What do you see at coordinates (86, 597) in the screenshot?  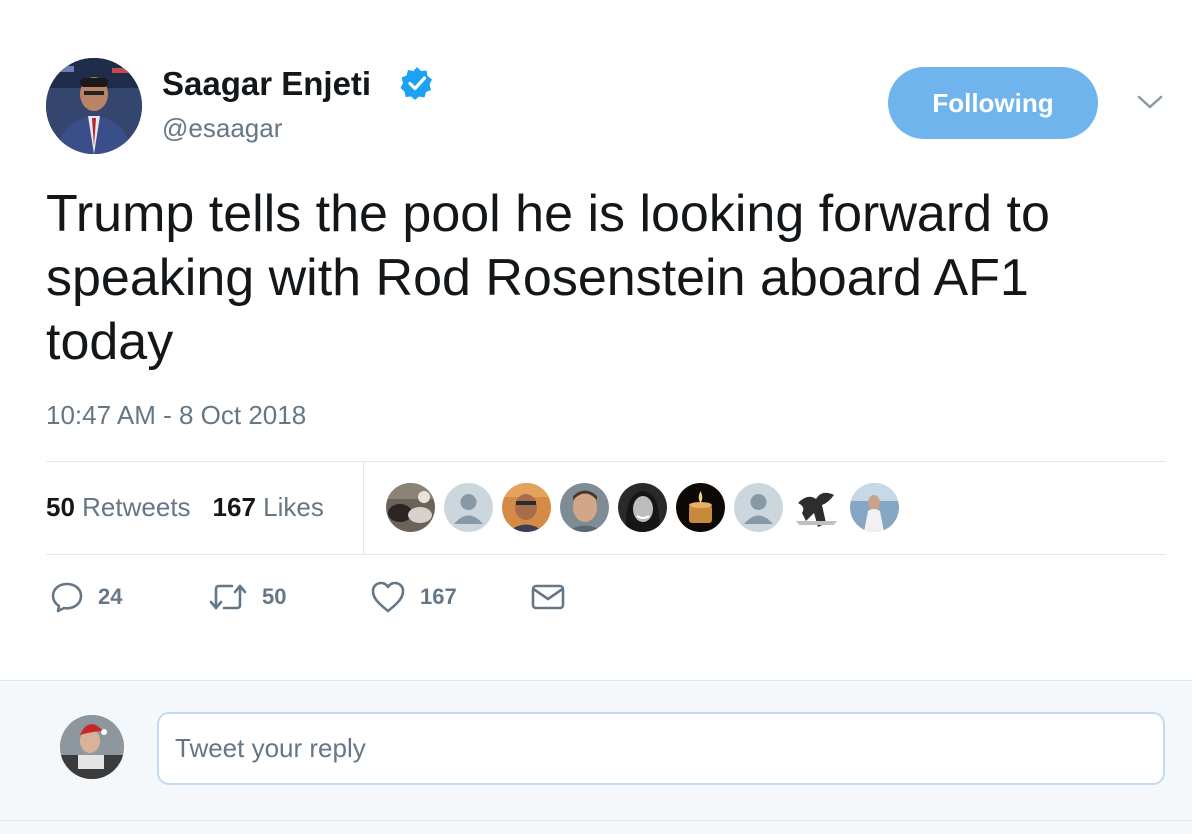 I see `reply-action: 24` at bounding box center [86, 597].